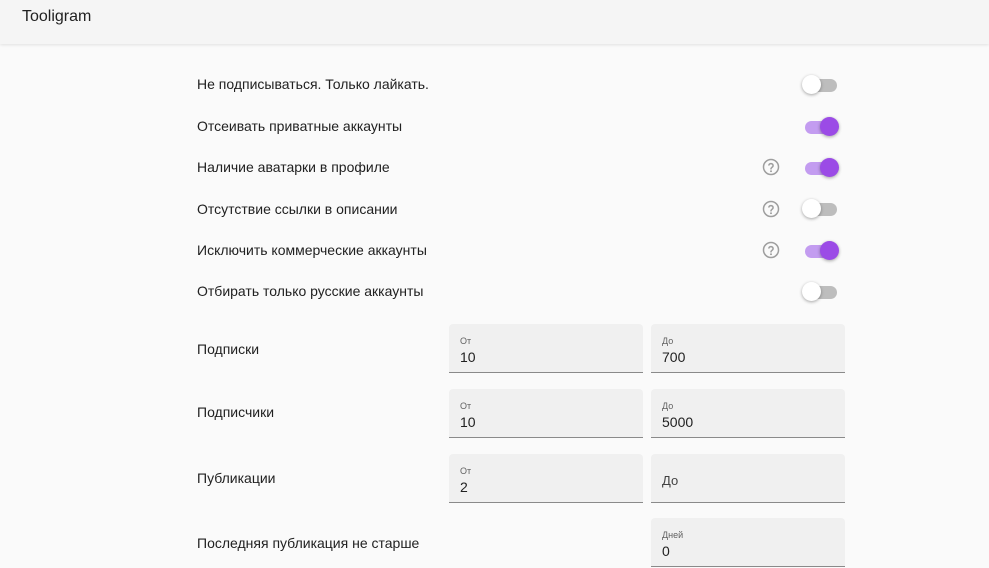 This screenshot has width=989, height=568. What do you see at coordinates (545, 422) in the screenshot?
I see `followers-from-input` at bounding box center [545, 422].